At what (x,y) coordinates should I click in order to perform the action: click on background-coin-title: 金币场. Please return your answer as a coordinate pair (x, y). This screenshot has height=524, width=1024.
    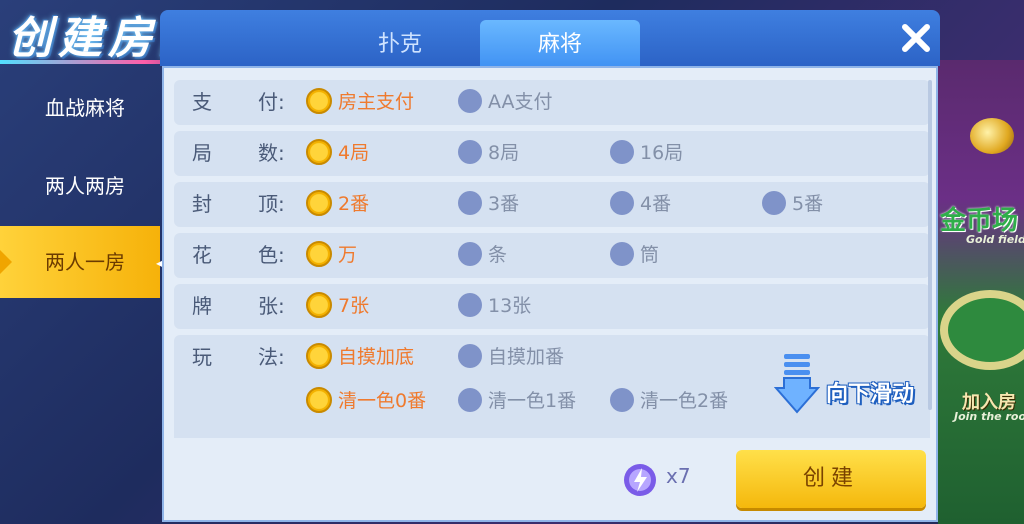
    Looking at the image, I should click on (979, 221).